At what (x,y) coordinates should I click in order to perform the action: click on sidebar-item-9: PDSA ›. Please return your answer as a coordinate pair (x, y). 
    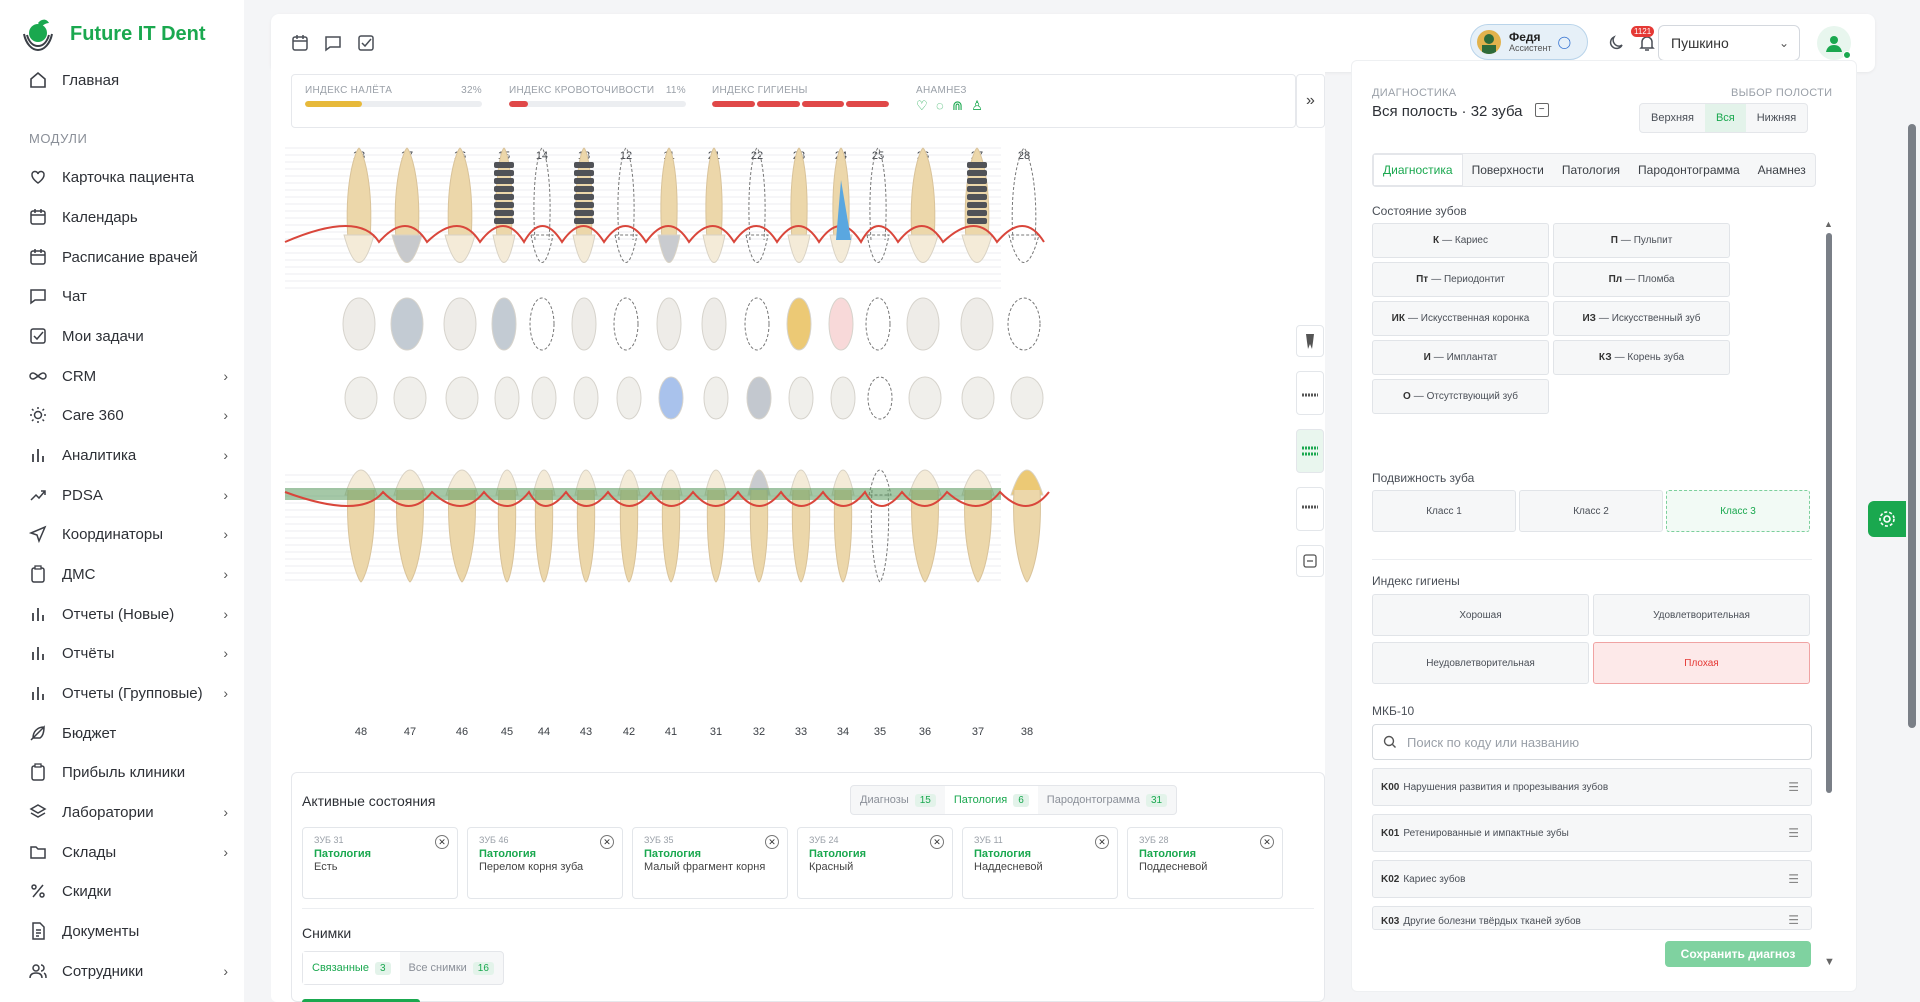
    Looking at the image, I should click on (128, 495).